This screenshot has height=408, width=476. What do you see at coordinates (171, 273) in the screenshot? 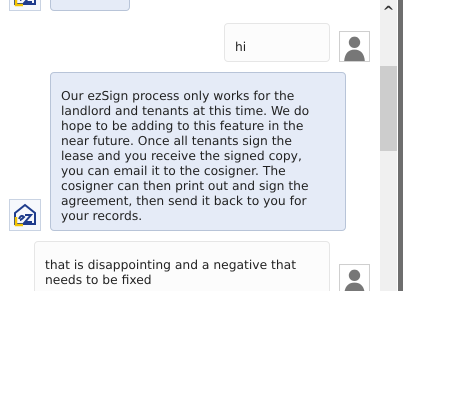
I see `message-text: that is disappointing and a negative that needs to be fixed` at bounding box center [171, 273].